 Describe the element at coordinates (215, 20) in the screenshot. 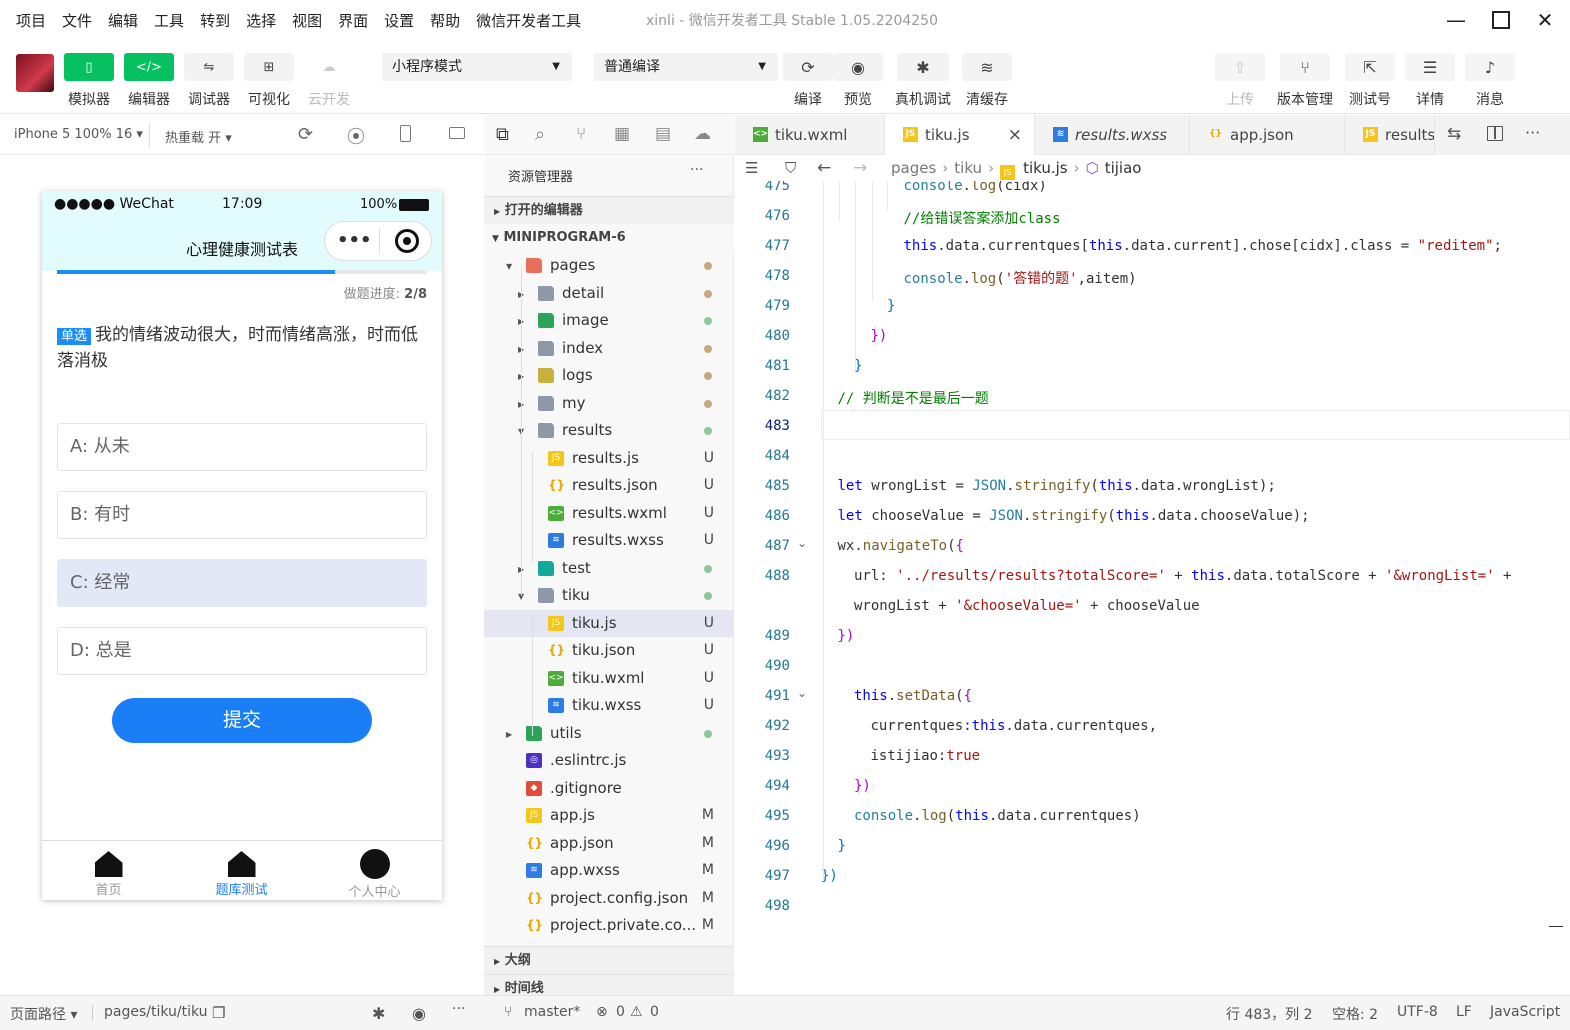

I see `menu-item-4: 转到` at that location.